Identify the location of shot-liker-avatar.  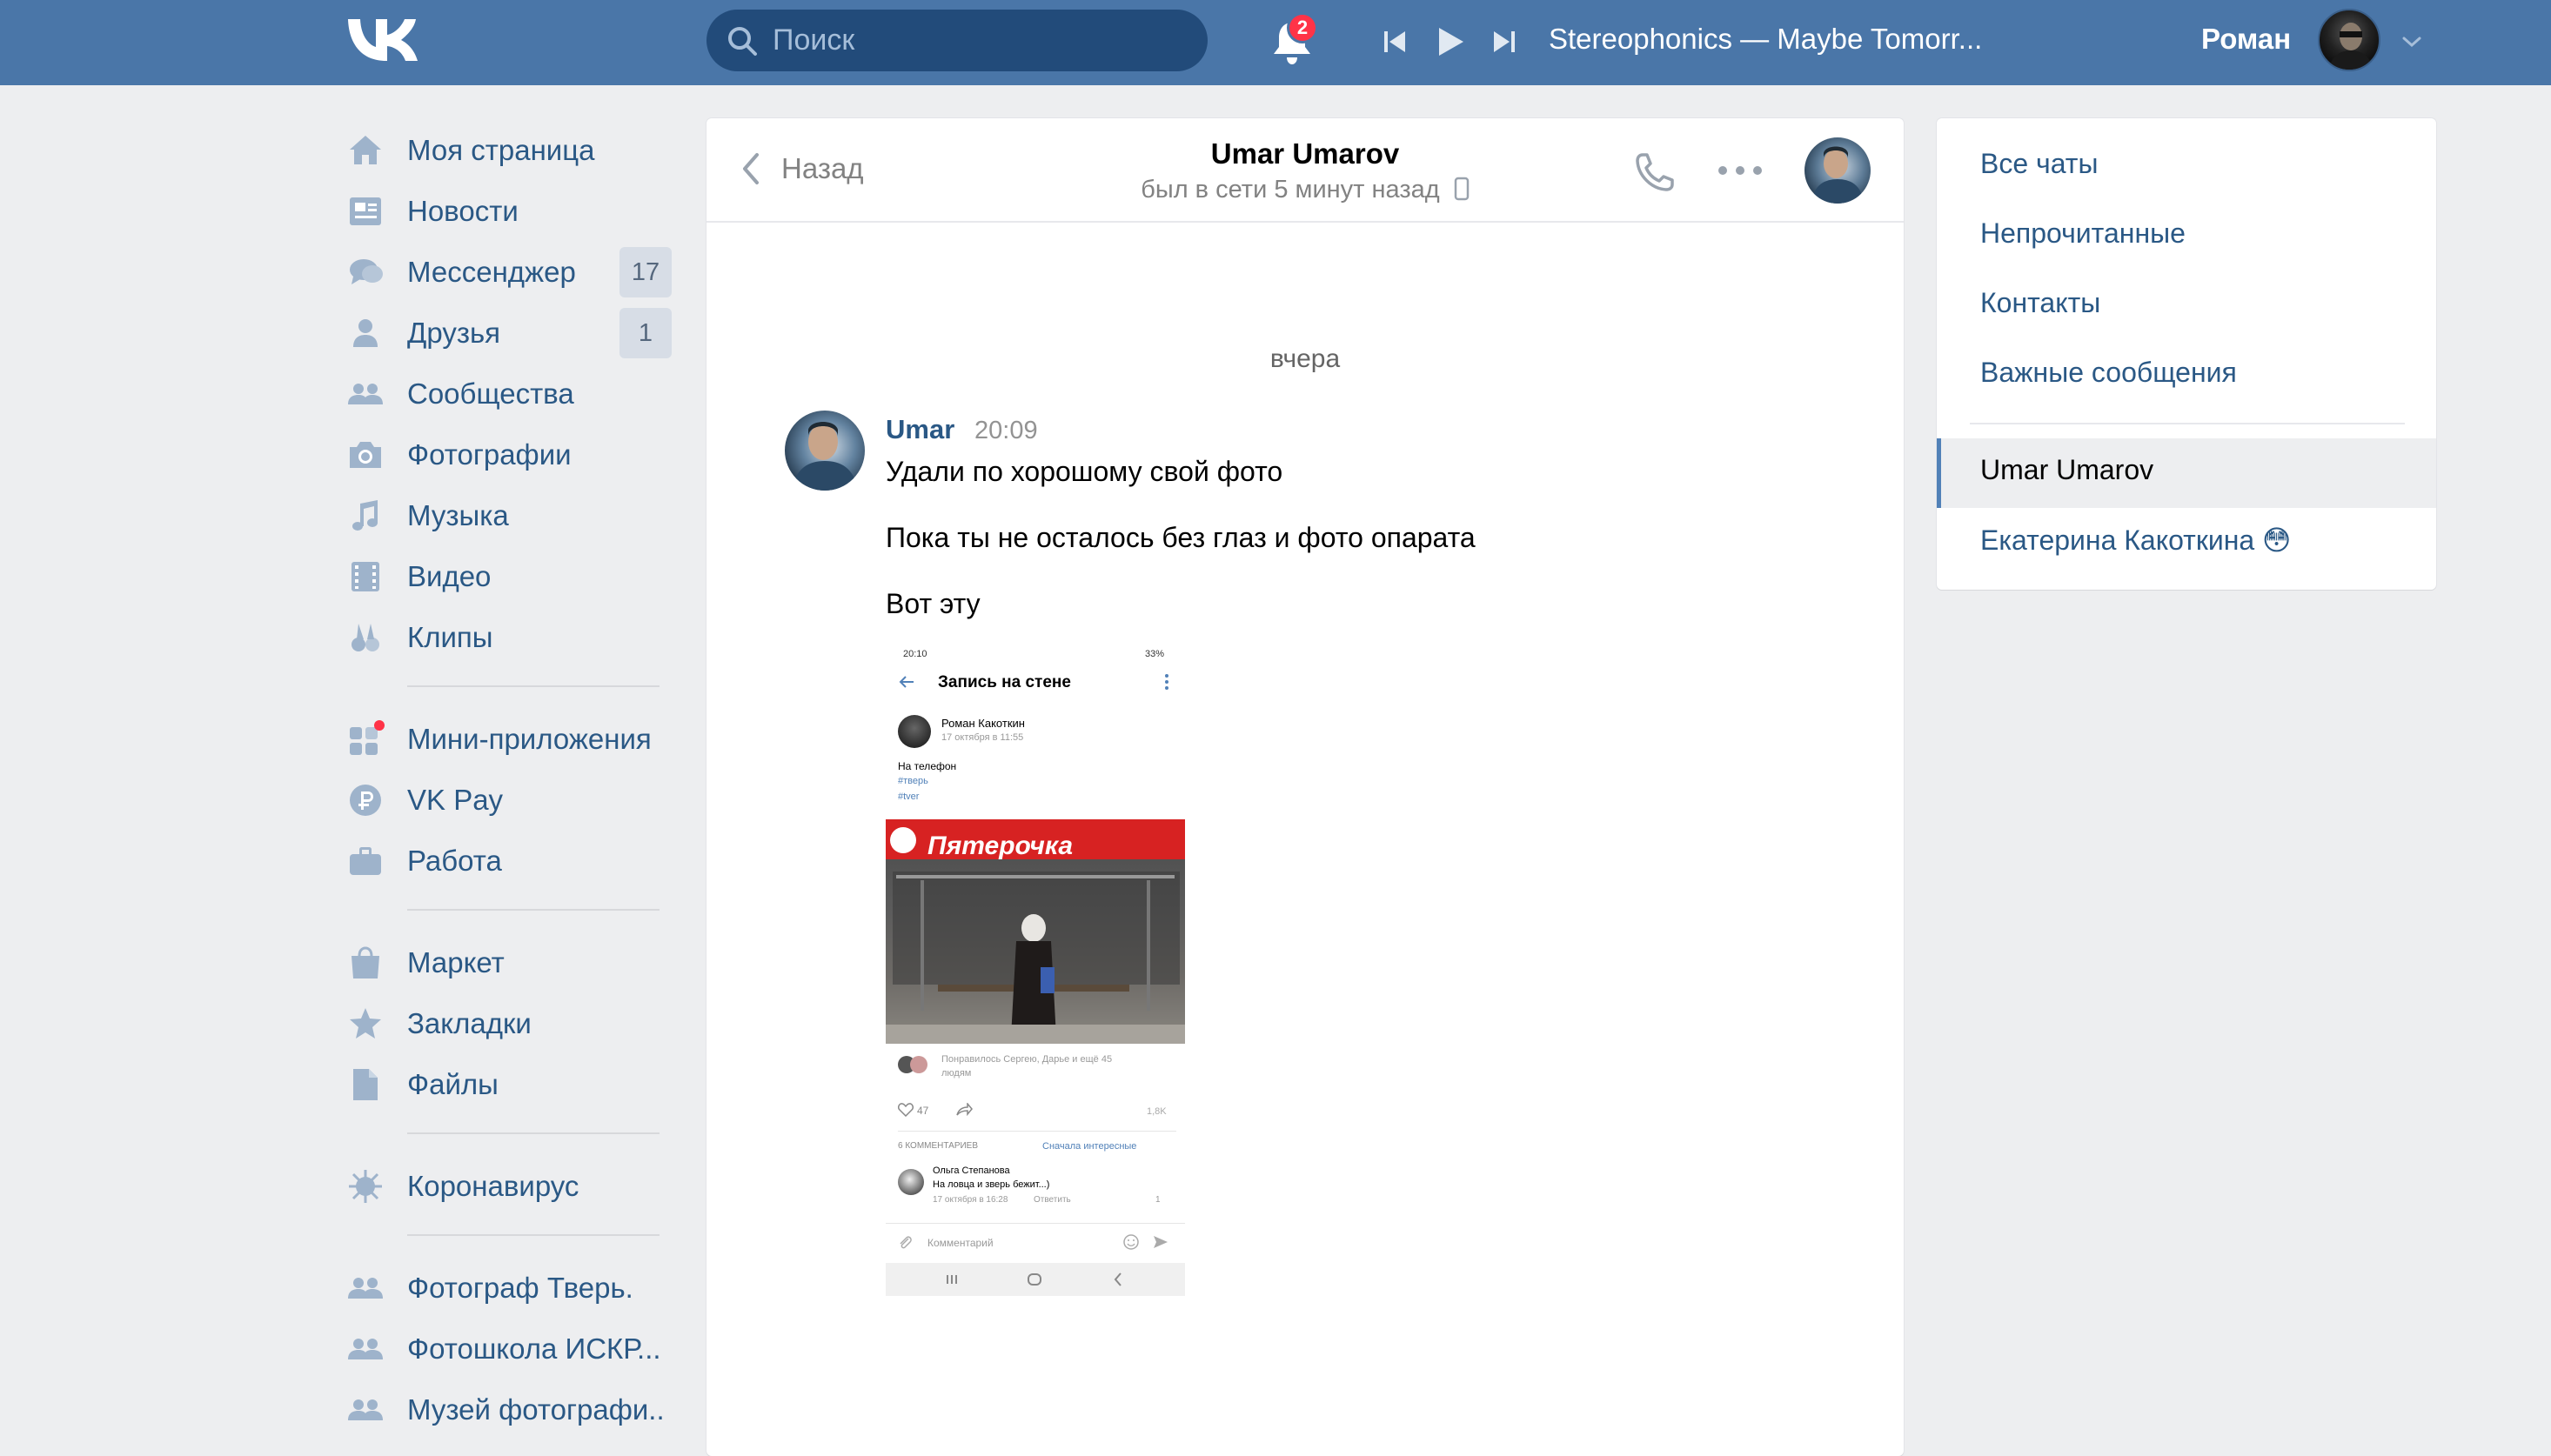
(918, 1064).